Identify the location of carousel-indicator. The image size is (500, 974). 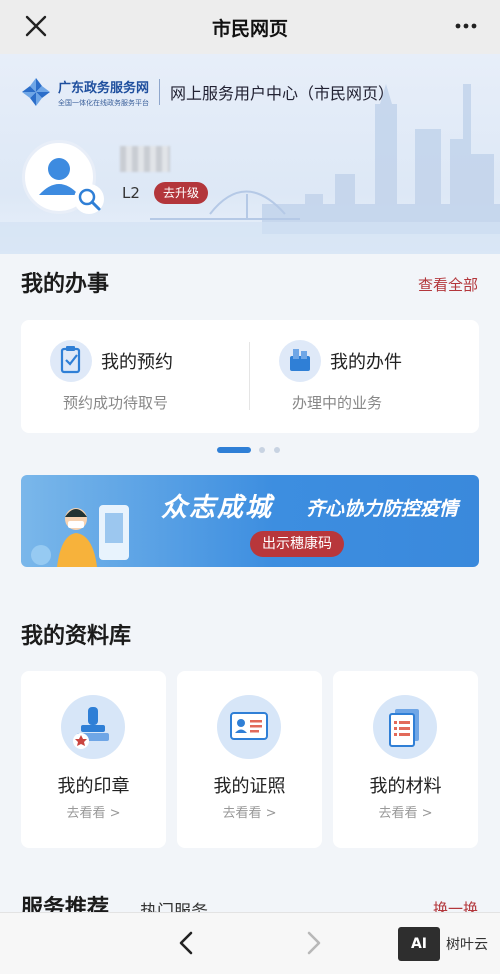
(250, 451).